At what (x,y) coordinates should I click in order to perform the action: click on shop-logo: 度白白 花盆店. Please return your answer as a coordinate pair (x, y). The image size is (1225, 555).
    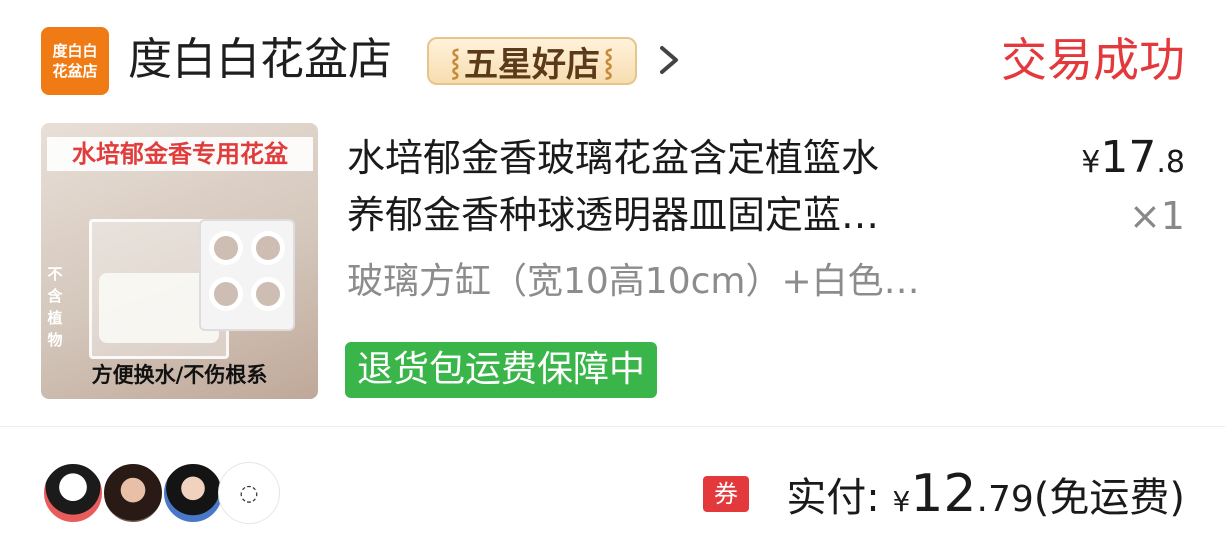
    Looking at the image, I should click on (75, 61).